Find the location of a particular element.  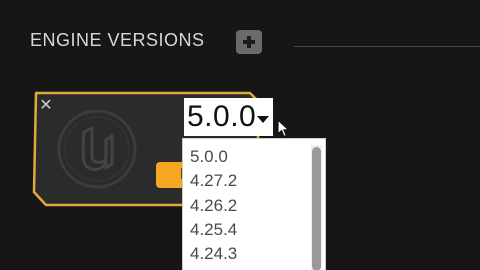

dropdown-option: 4.26.2 is located at coordinates (213, 206).